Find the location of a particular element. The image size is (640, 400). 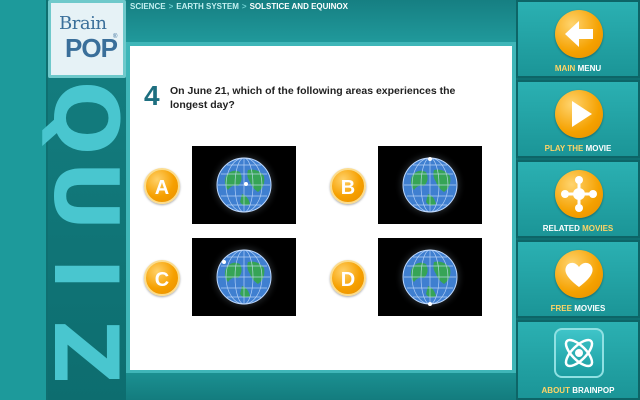

logo-pop-text: POP is located at coordinates (91, 48).